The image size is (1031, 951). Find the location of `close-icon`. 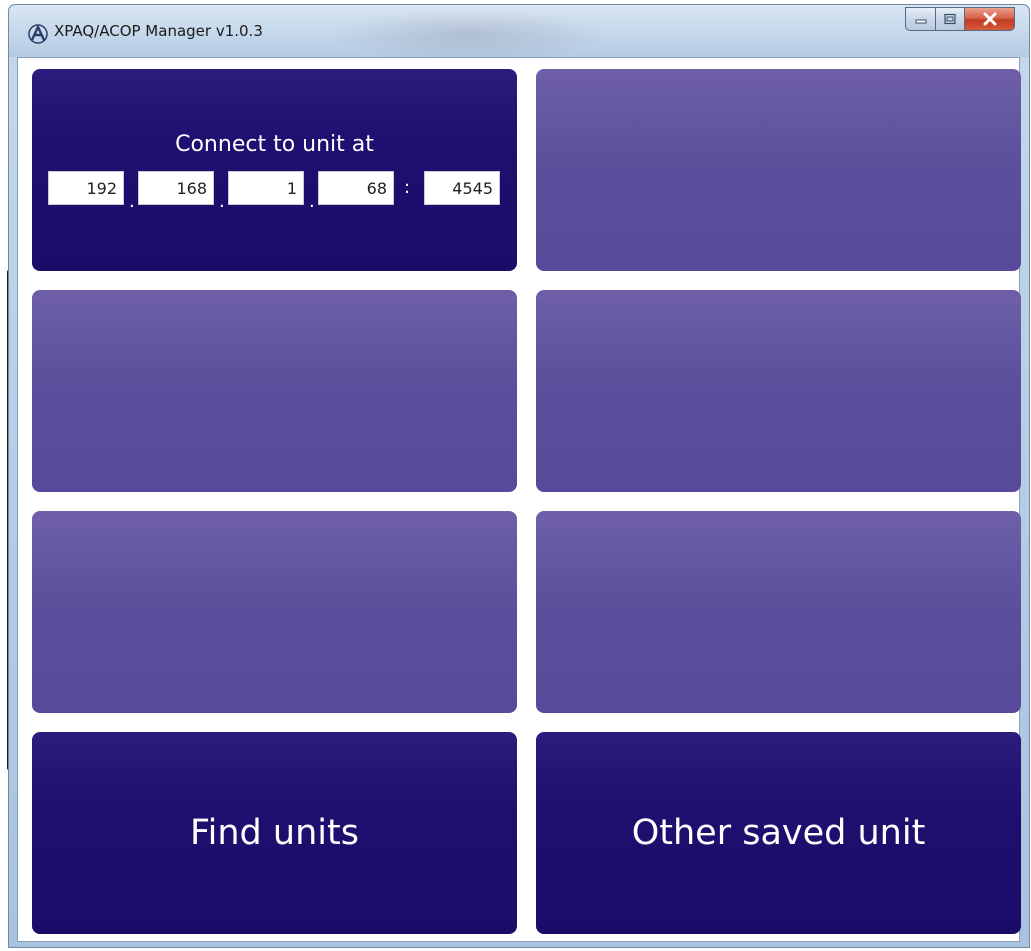

close-icon is located at coordinates (989, 19).